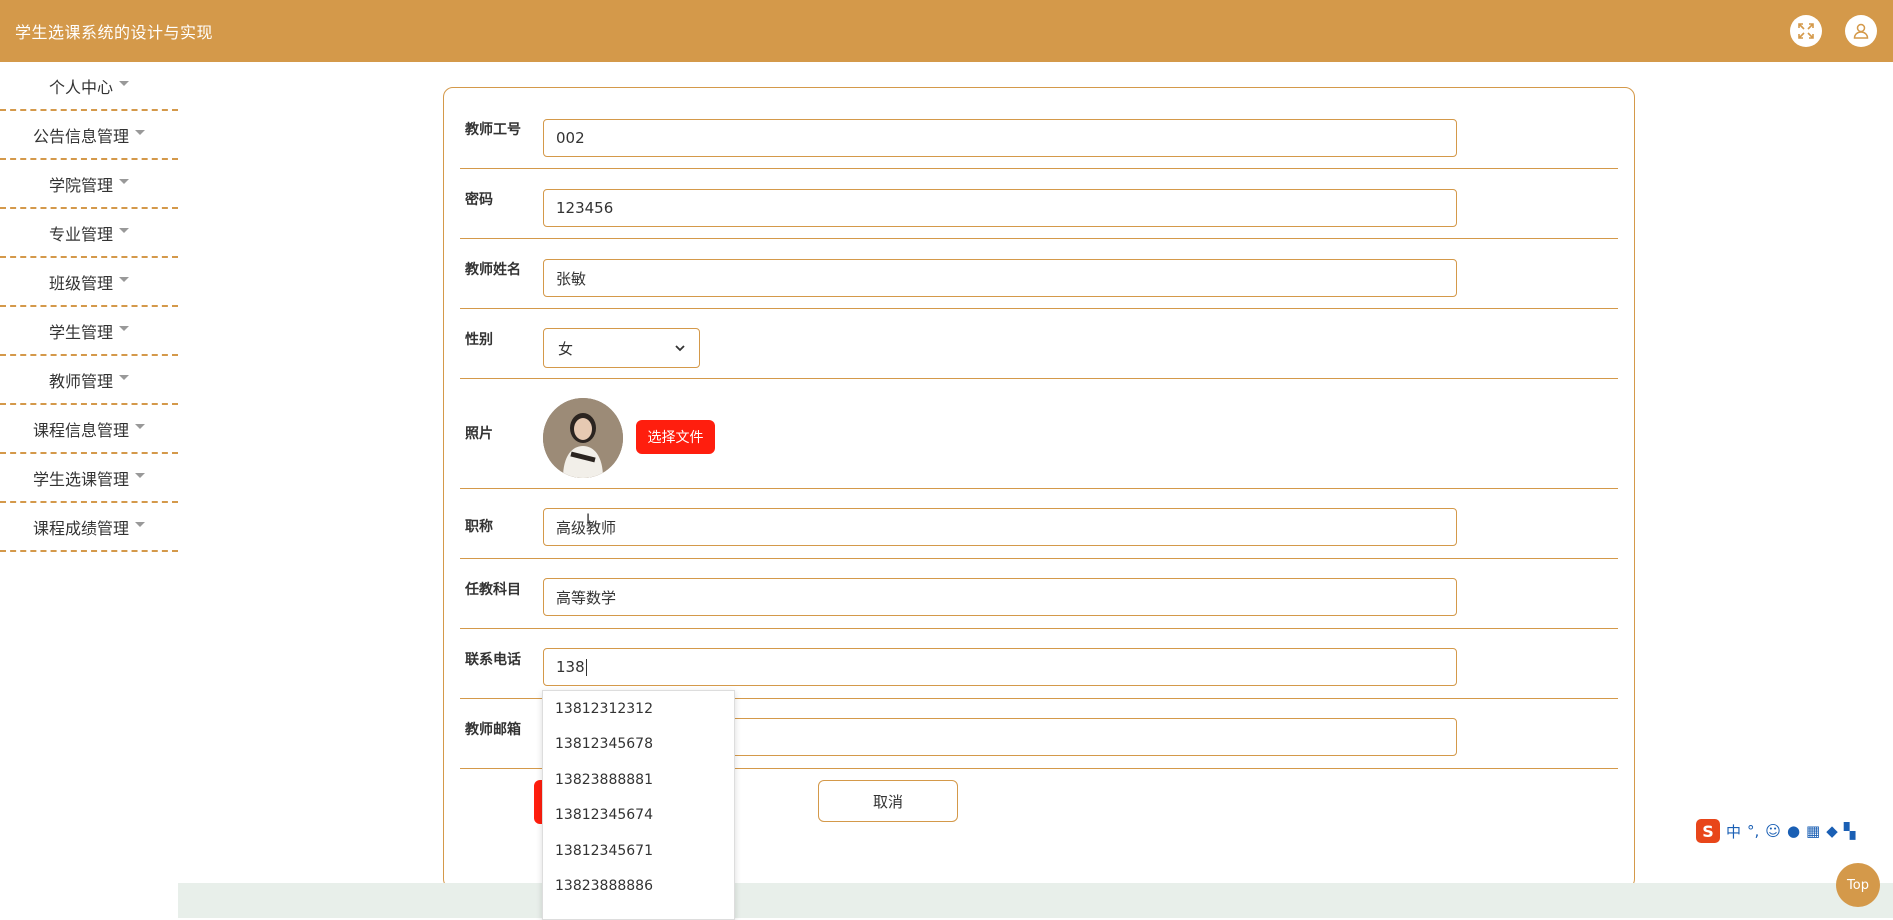 The image size is (1893, 920). I want to click on user-icon, so click(1861, 31).